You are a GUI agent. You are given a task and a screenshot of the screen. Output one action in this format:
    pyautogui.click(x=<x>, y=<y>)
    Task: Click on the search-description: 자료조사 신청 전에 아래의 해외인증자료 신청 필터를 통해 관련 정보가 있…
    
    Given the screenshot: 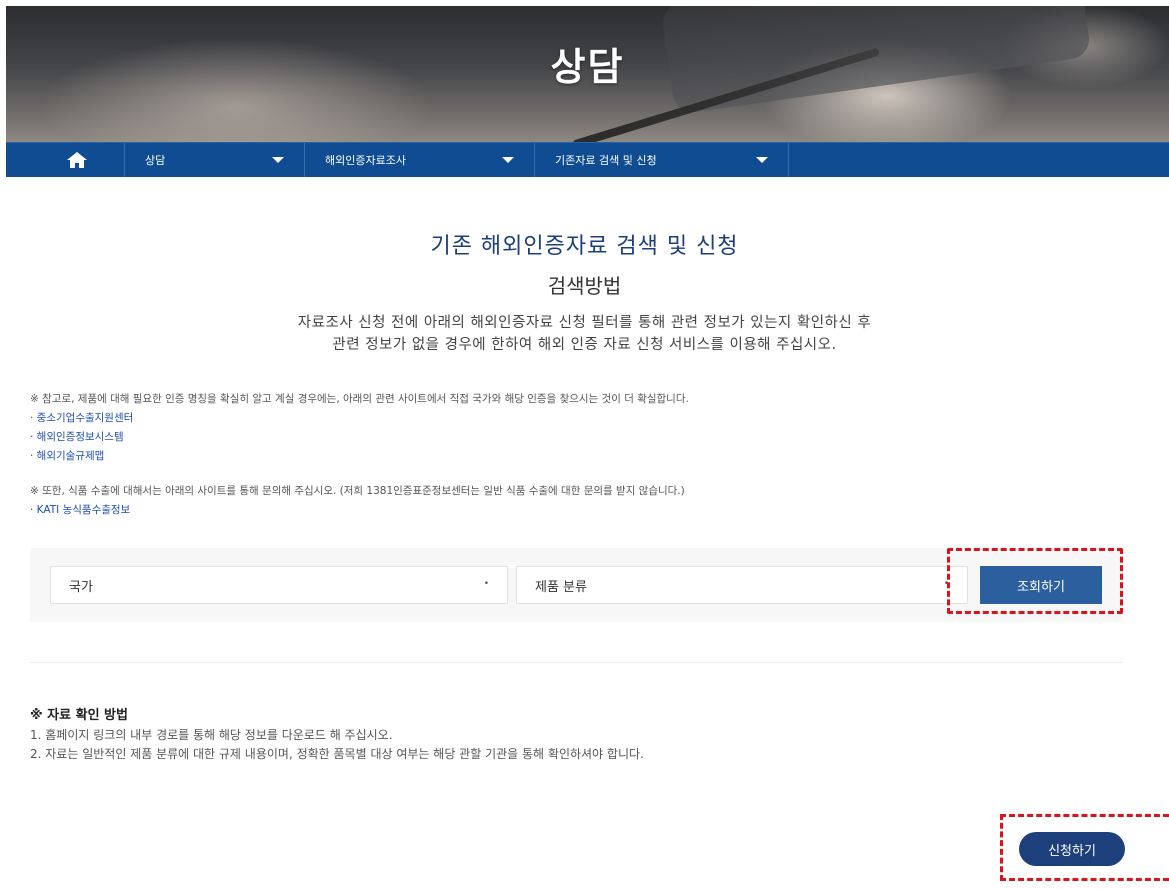 What is the action you would take?
    pyautogui.click(x=584, y=334)
    